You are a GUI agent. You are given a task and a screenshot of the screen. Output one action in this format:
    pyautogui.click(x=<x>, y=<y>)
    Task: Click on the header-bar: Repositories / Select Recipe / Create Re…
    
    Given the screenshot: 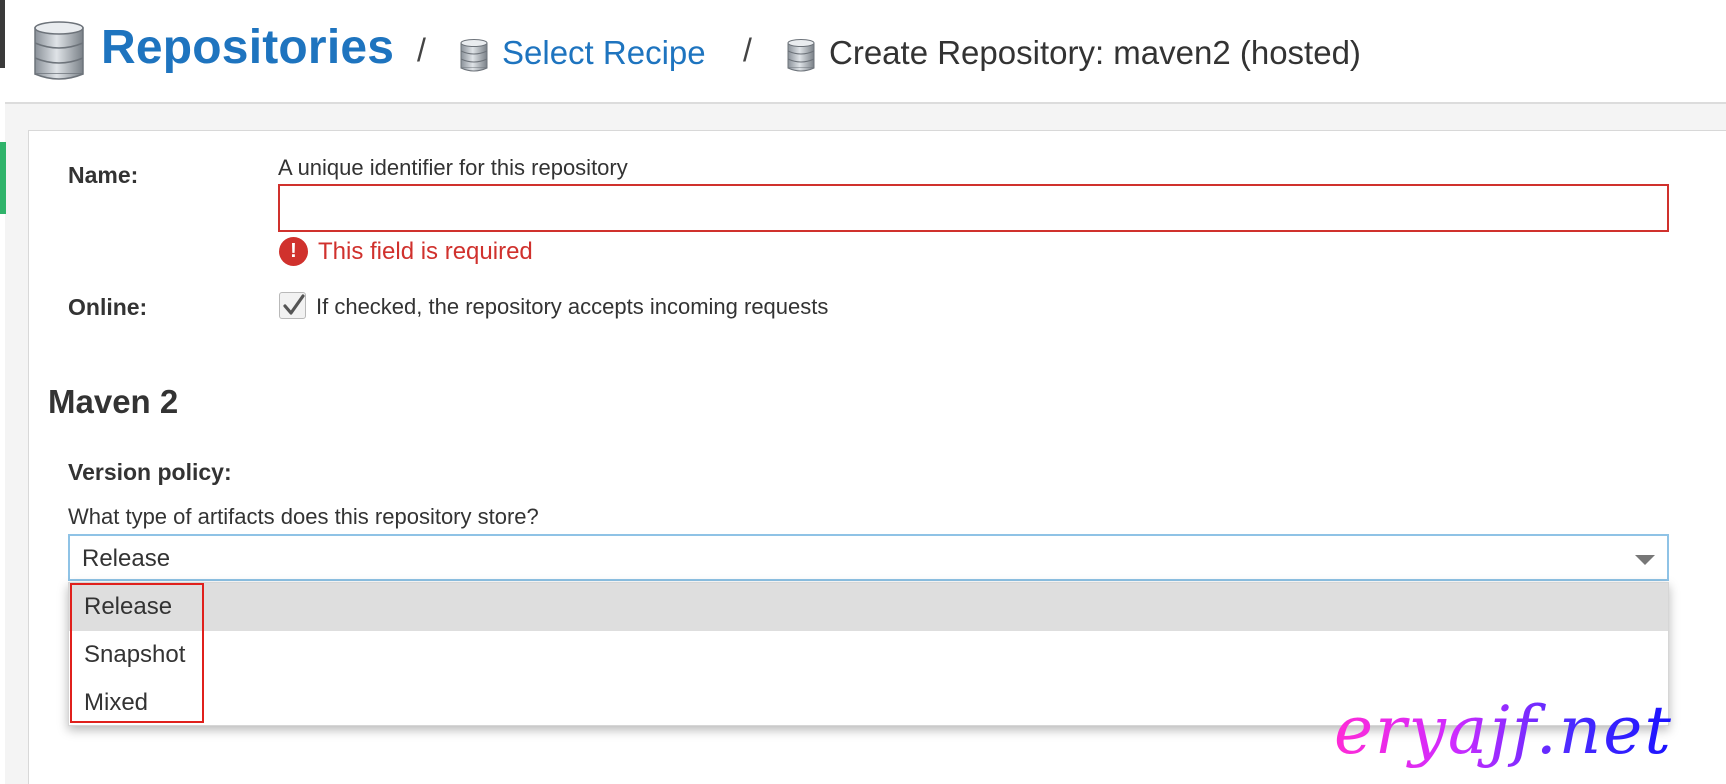 What is the action you would take?
    pyautogui.click(x=865, y=52)
    